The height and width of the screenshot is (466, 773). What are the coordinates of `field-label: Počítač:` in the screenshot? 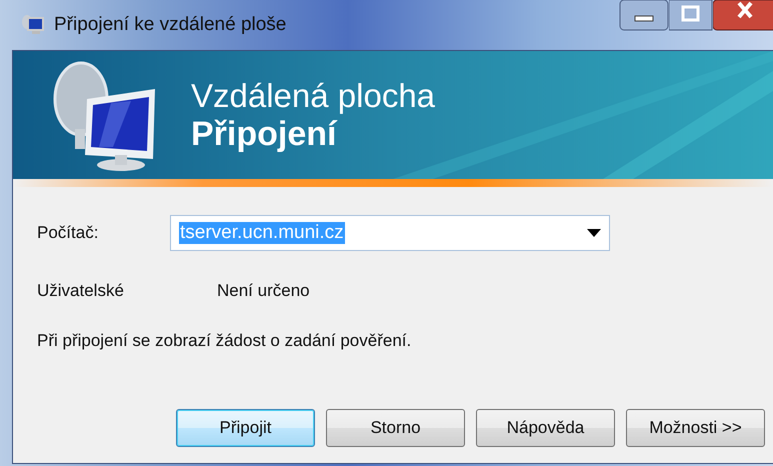 It's located at (68, 233).